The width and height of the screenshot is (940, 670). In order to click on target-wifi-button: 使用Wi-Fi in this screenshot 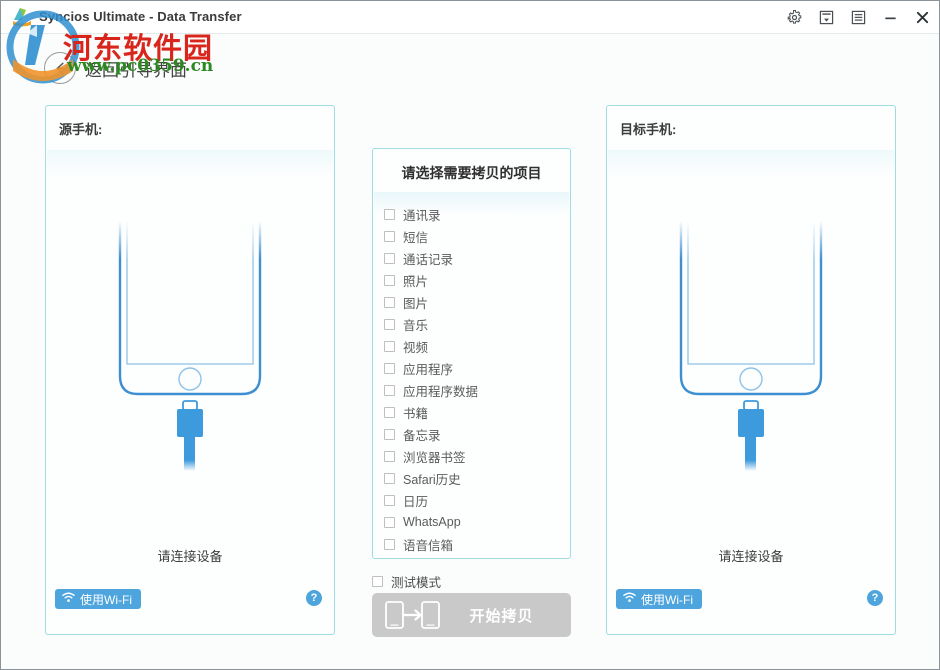, I will do `click(659, 599)`.